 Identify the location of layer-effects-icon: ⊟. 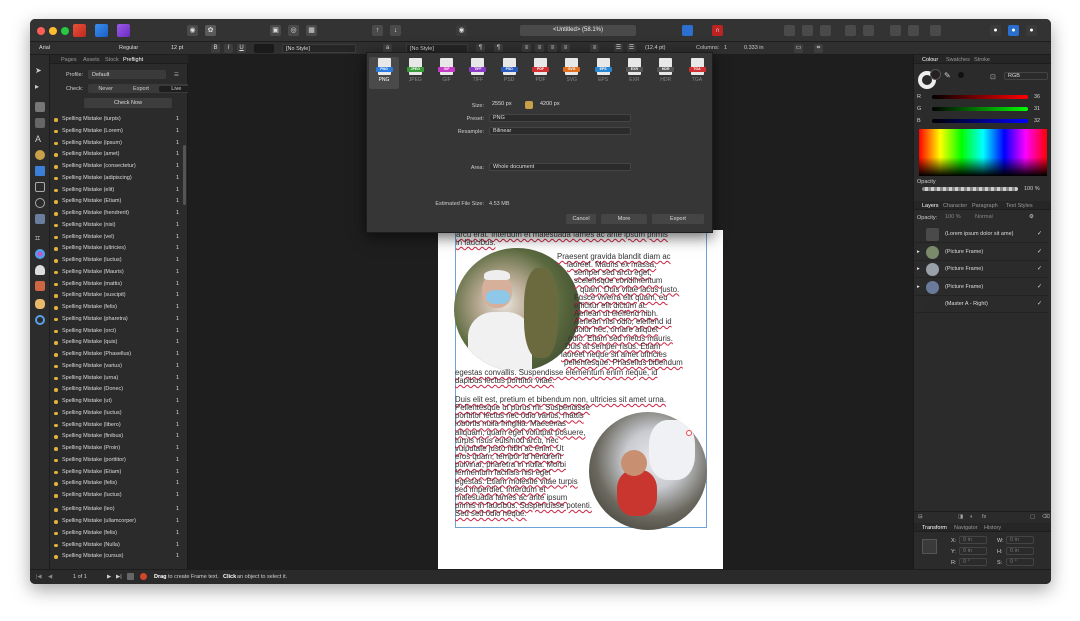
(920, 517).